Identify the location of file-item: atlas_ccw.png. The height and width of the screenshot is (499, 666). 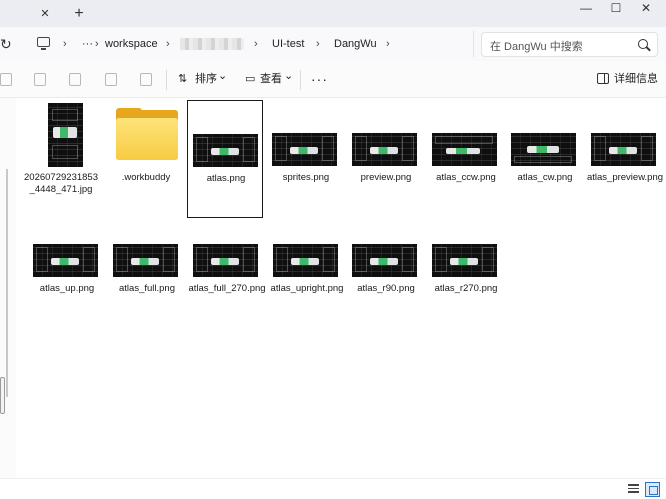
(465, 159).